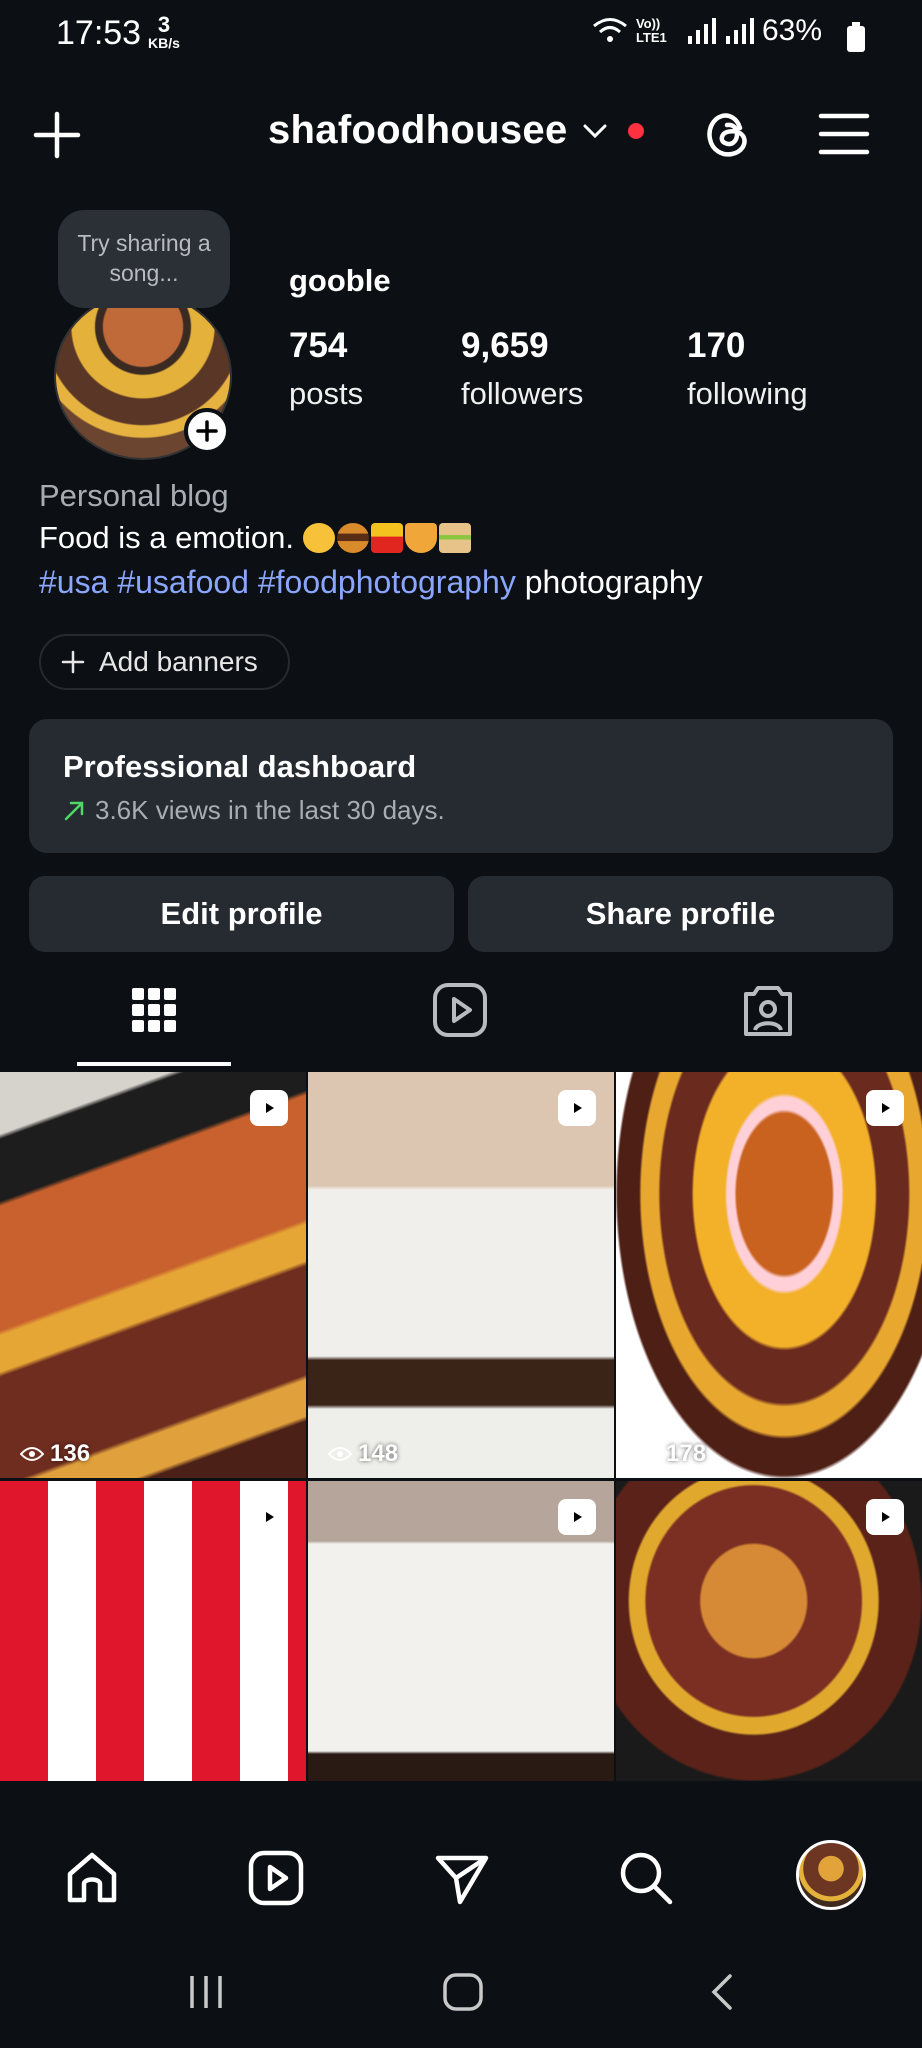  What do you see at coordinates (167, 537) in the screenshot?
I see `bio-line: Food is a emotion.` at bounding box center [167, 537].